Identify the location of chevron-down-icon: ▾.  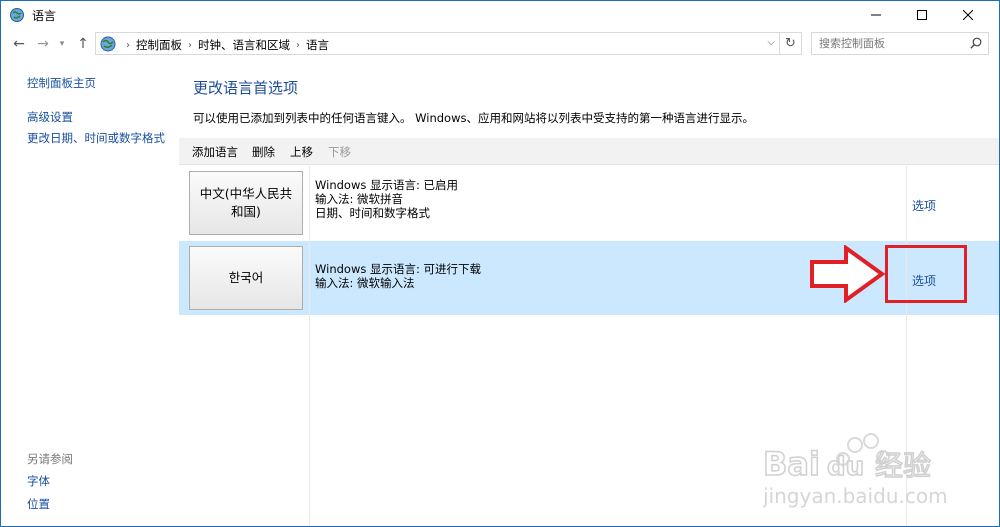
(62, 44).